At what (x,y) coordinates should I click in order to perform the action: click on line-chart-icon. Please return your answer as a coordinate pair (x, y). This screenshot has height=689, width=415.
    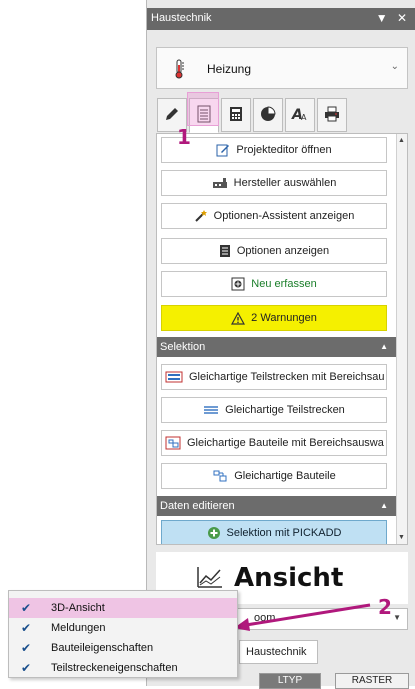
    Looking at the image, I should click on (210, 578).